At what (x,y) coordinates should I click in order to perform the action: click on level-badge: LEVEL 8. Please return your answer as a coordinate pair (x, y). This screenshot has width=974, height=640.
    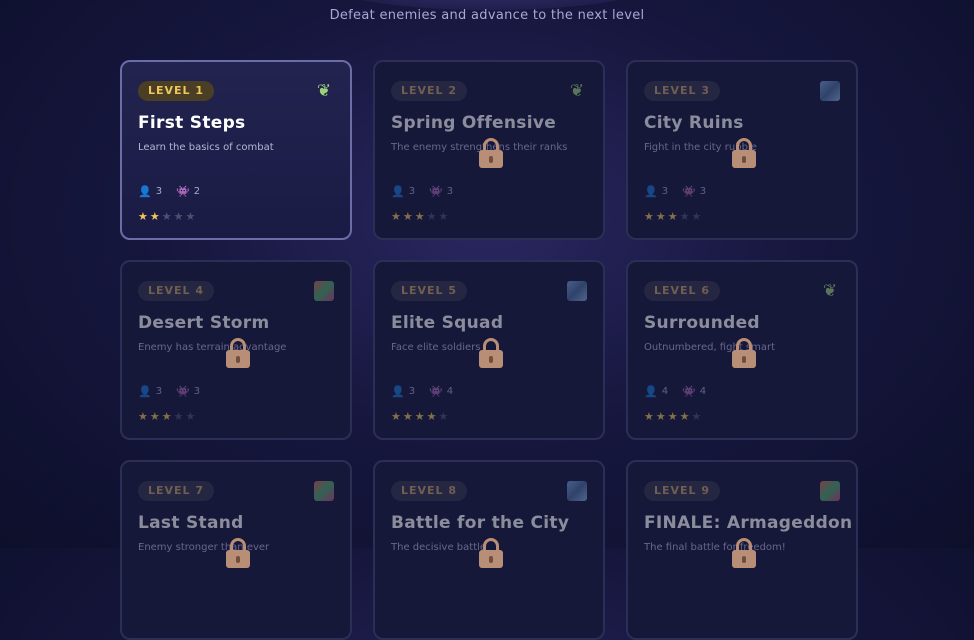
    Looking at the image, I should click on (429, 491).